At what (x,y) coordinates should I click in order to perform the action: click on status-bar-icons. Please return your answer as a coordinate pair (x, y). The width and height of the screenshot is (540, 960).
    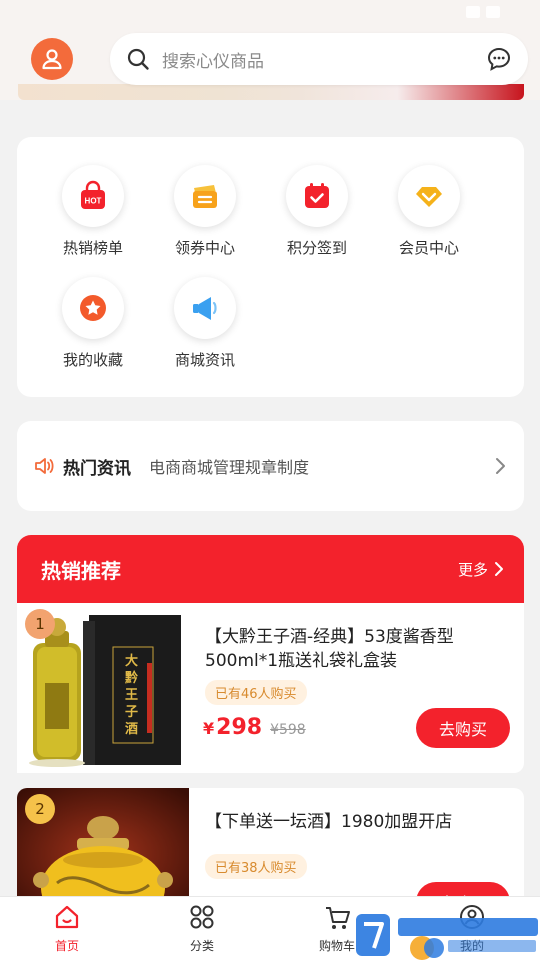
    Looking at the image, I should click on (483, 12).